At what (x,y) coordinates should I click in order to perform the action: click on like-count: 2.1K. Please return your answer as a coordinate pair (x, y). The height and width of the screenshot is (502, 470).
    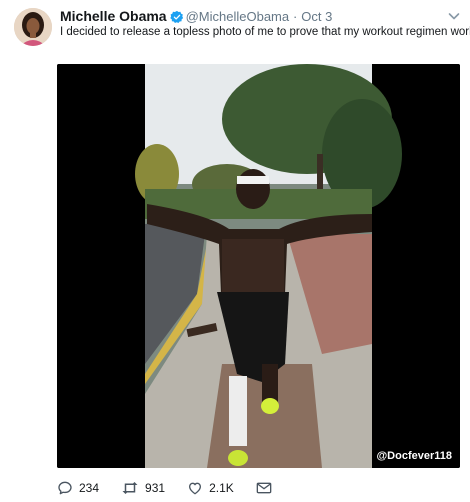
    Looking at the image, I should click on (221, 488).